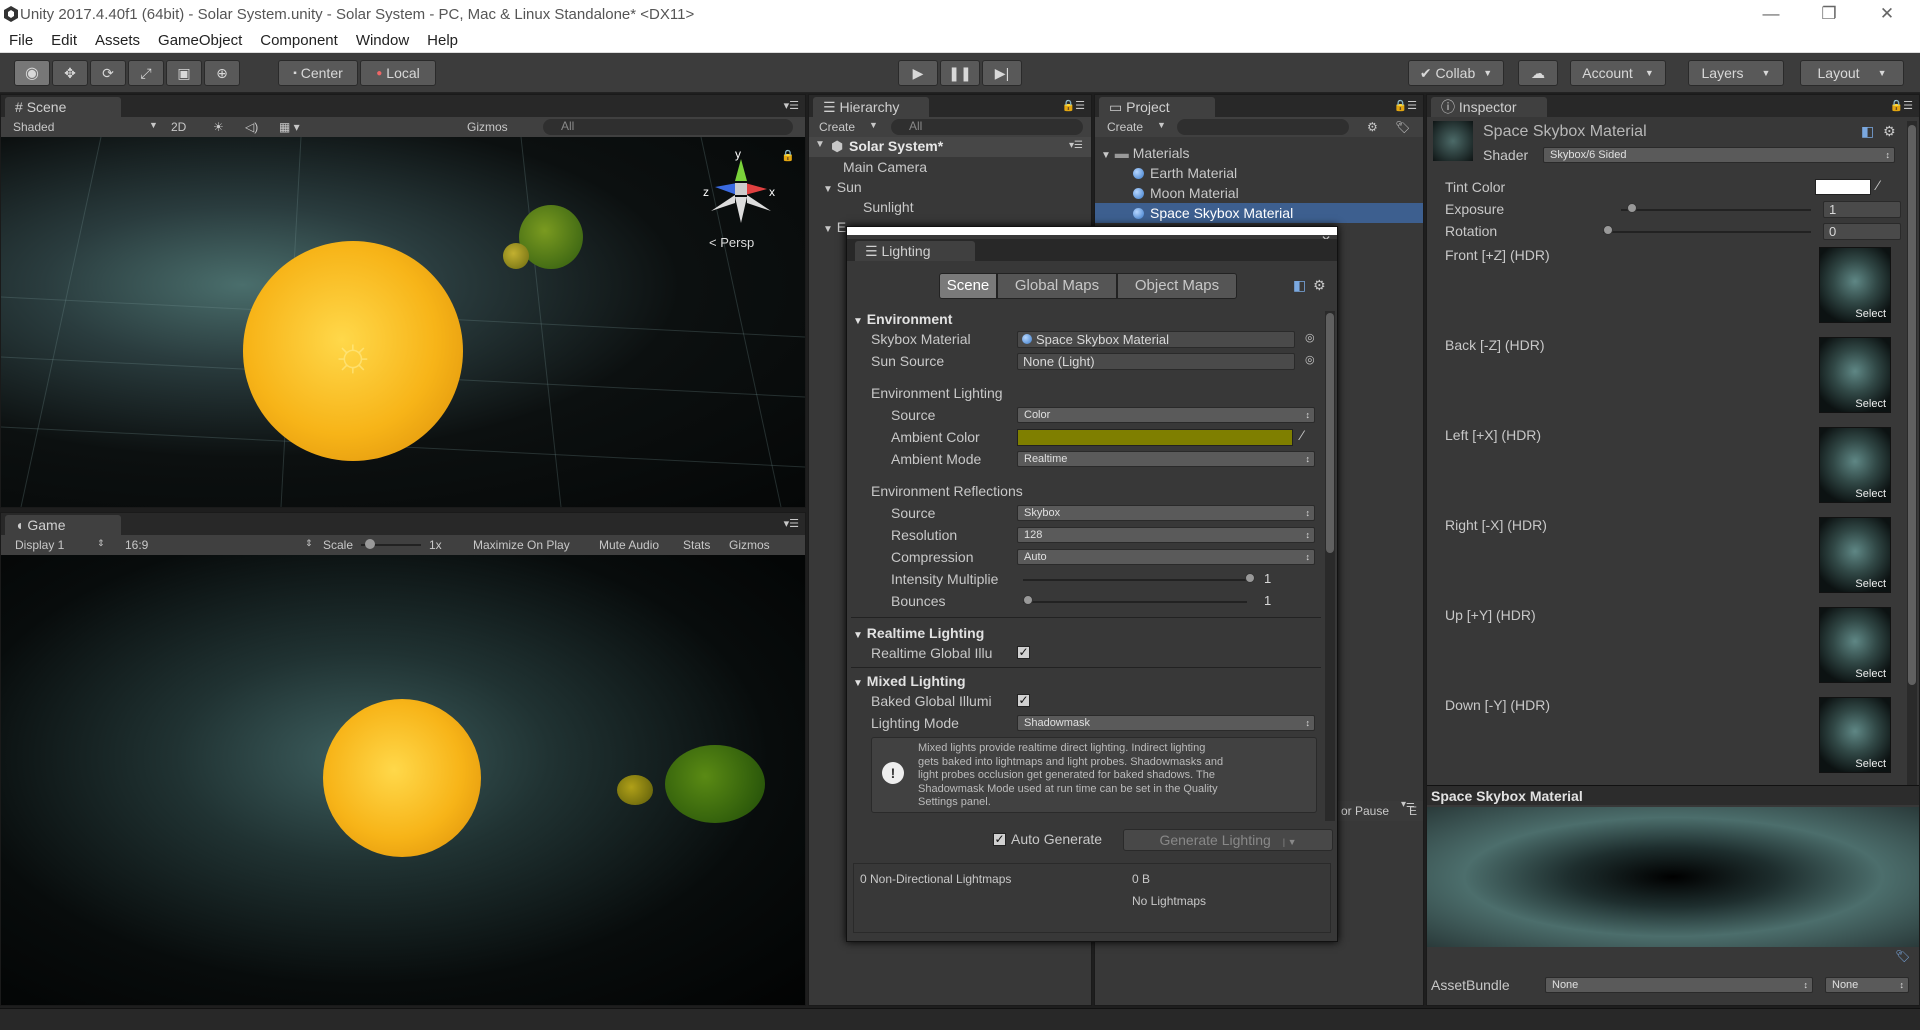 The image size is (1920, 1030). What do you see at coordinates (918, 633) in the screenshot?
I see `realtime-lighting-header: ▼ Realtime Lighting` at bounding box center [918, 633].